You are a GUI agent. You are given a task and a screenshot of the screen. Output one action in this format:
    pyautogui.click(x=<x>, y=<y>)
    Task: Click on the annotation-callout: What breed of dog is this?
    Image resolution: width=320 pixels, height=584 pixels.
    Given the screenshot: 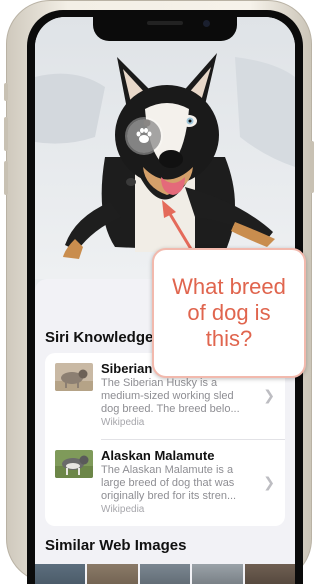 What is the action you would take?
    pyautogui.click(x=229, y=313)
    